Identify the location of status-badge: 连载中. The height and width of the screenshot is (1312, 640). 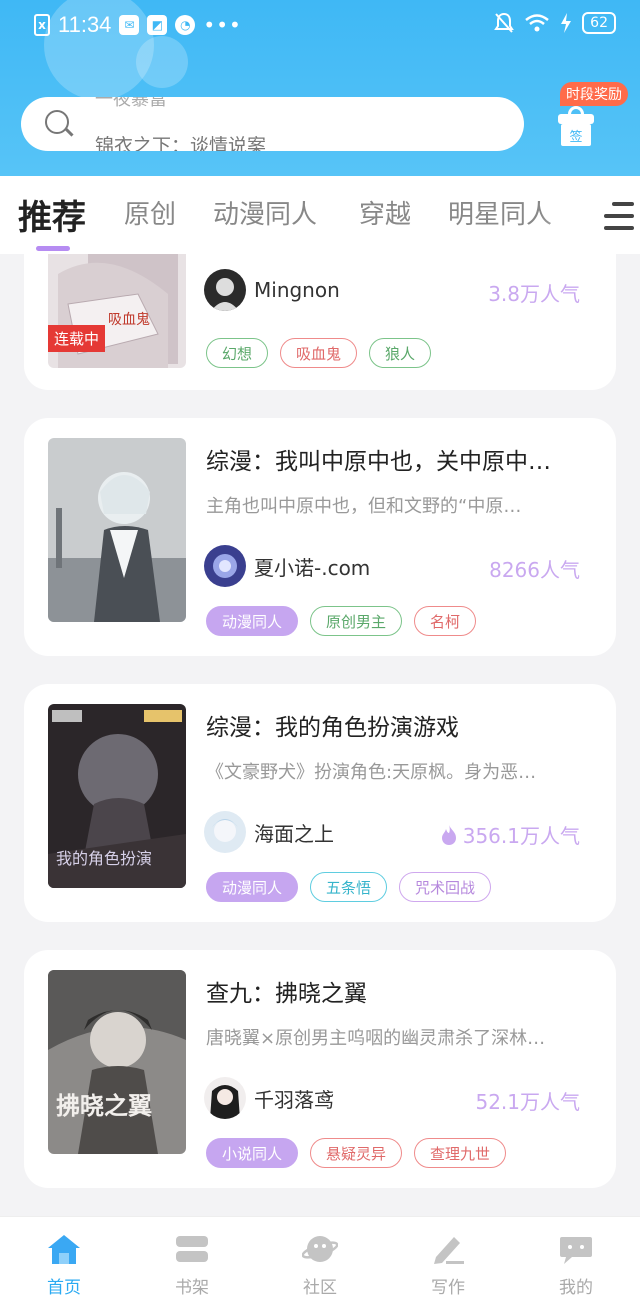
(77, 338).